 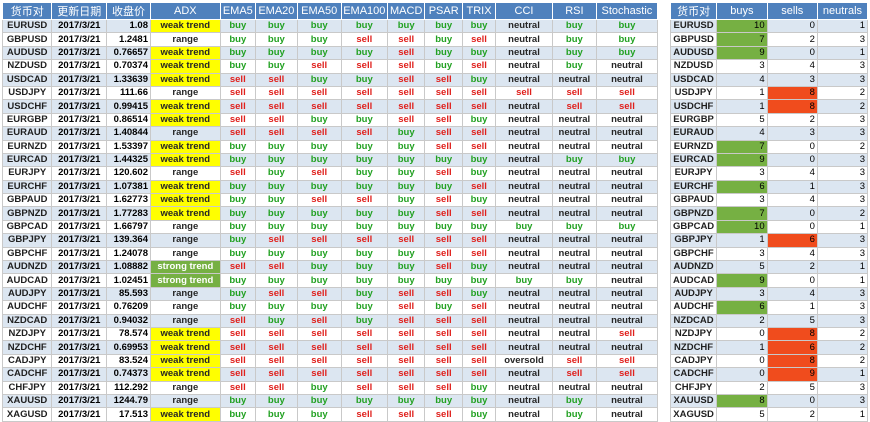 I want to click on summary-cell: USDCHF, so click(x=693, y=106).